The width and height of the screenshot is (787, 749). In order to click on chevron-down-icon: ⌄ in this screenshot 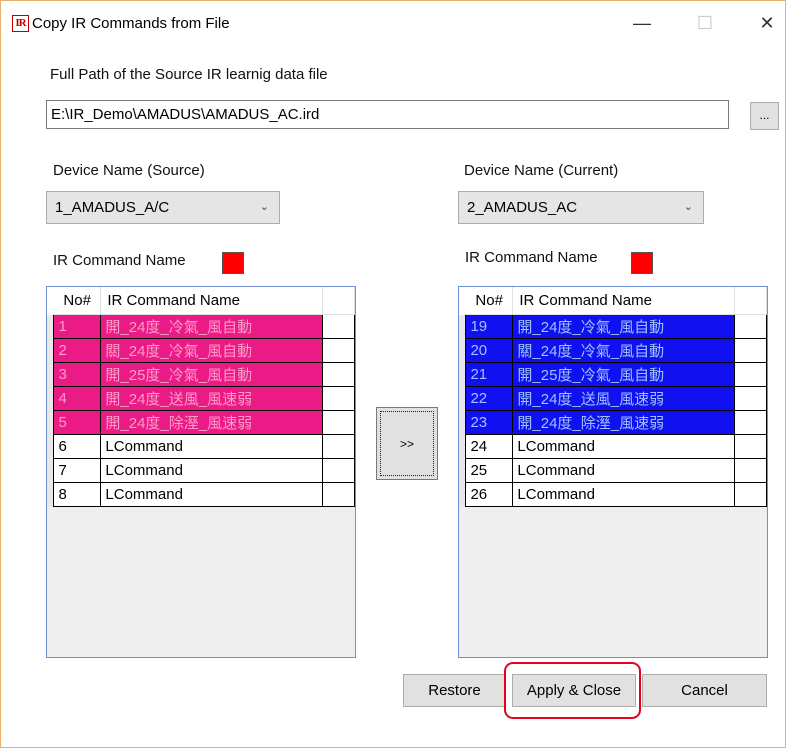, I will do `click(264, 207)`.